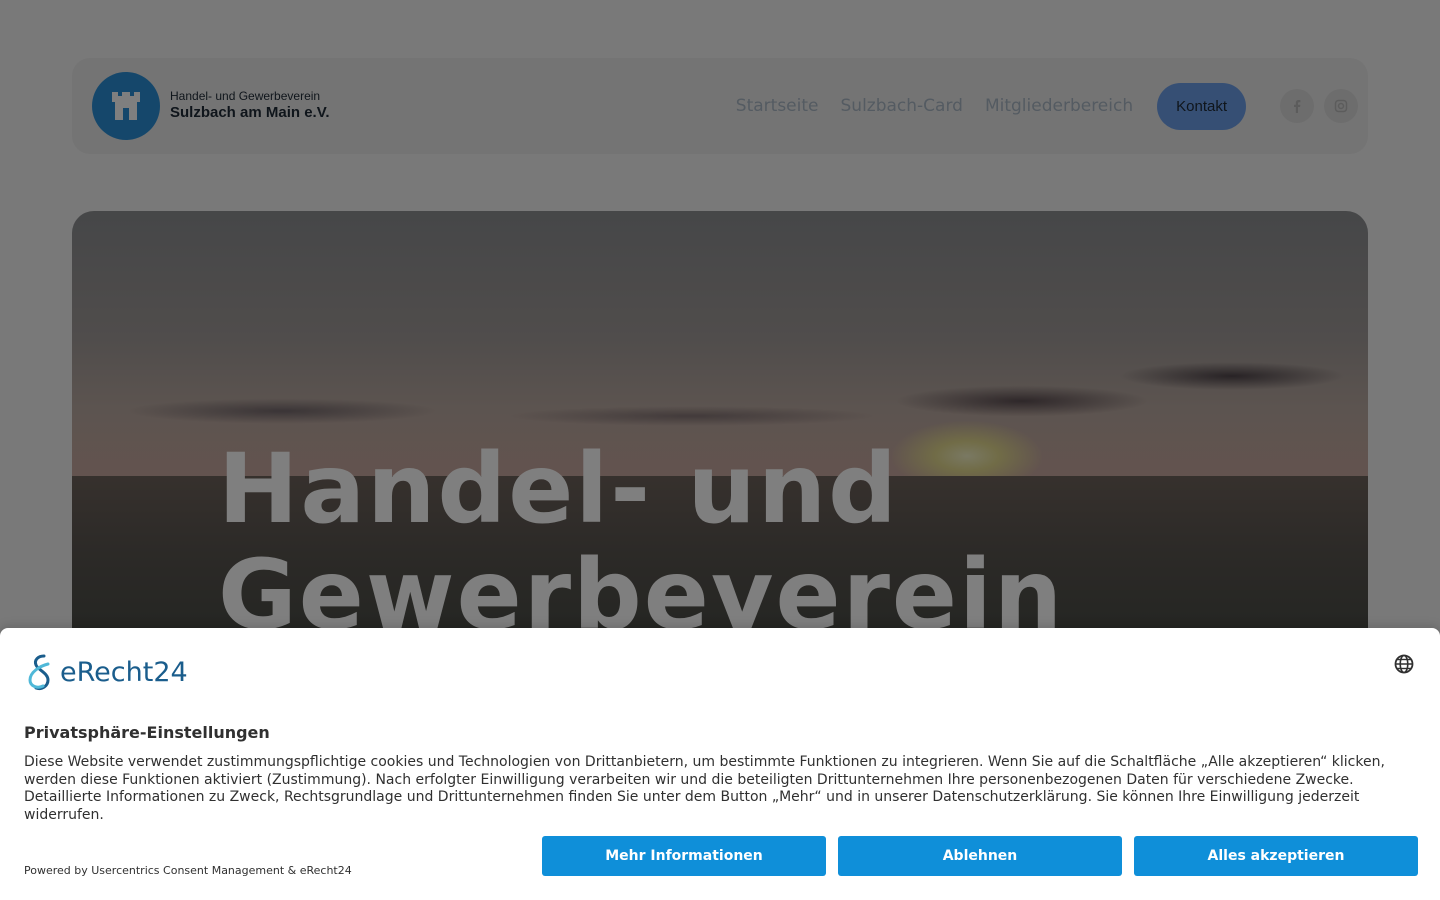 The image size is (1440, 900). I want to click on more-info-button: Mehr Informationen, so click(684, 856).